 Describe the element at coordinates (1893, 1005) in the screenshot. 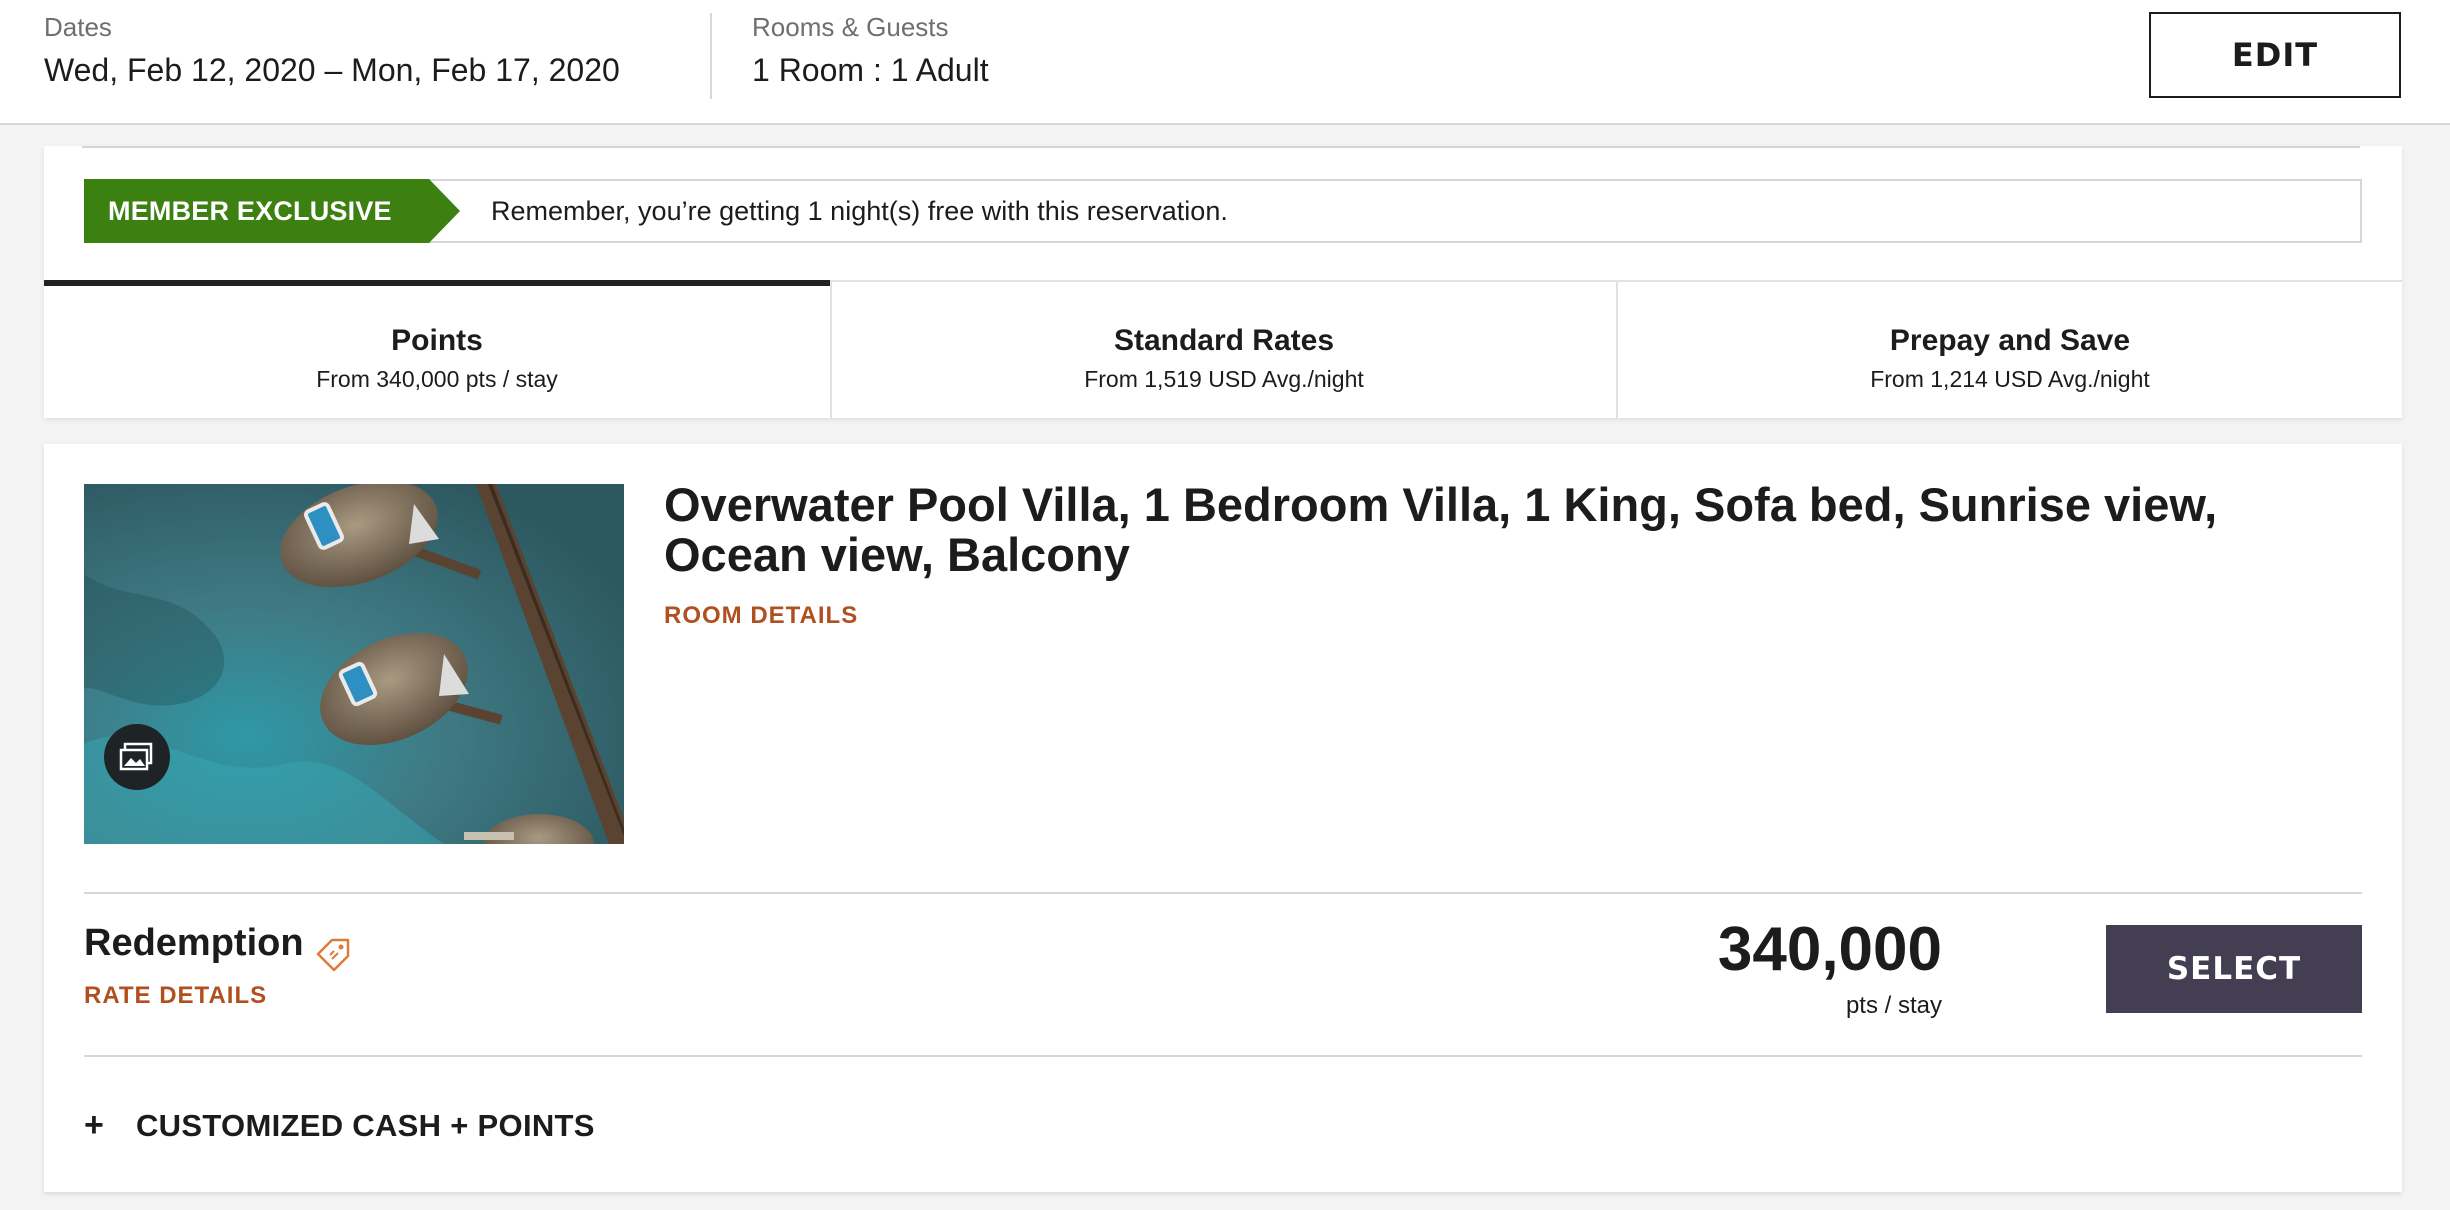

I see `points-price-unit: pts / stay` at that location.